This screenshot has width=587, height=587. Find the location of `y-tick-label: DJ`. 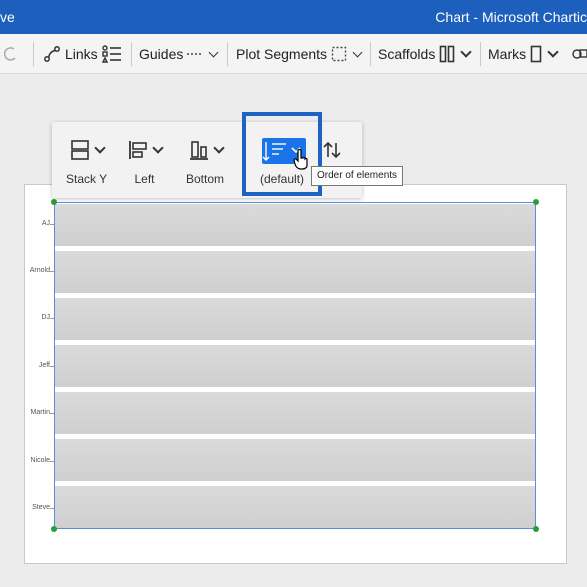

y-tick-label: DJ is located at coordinates (45, 317).